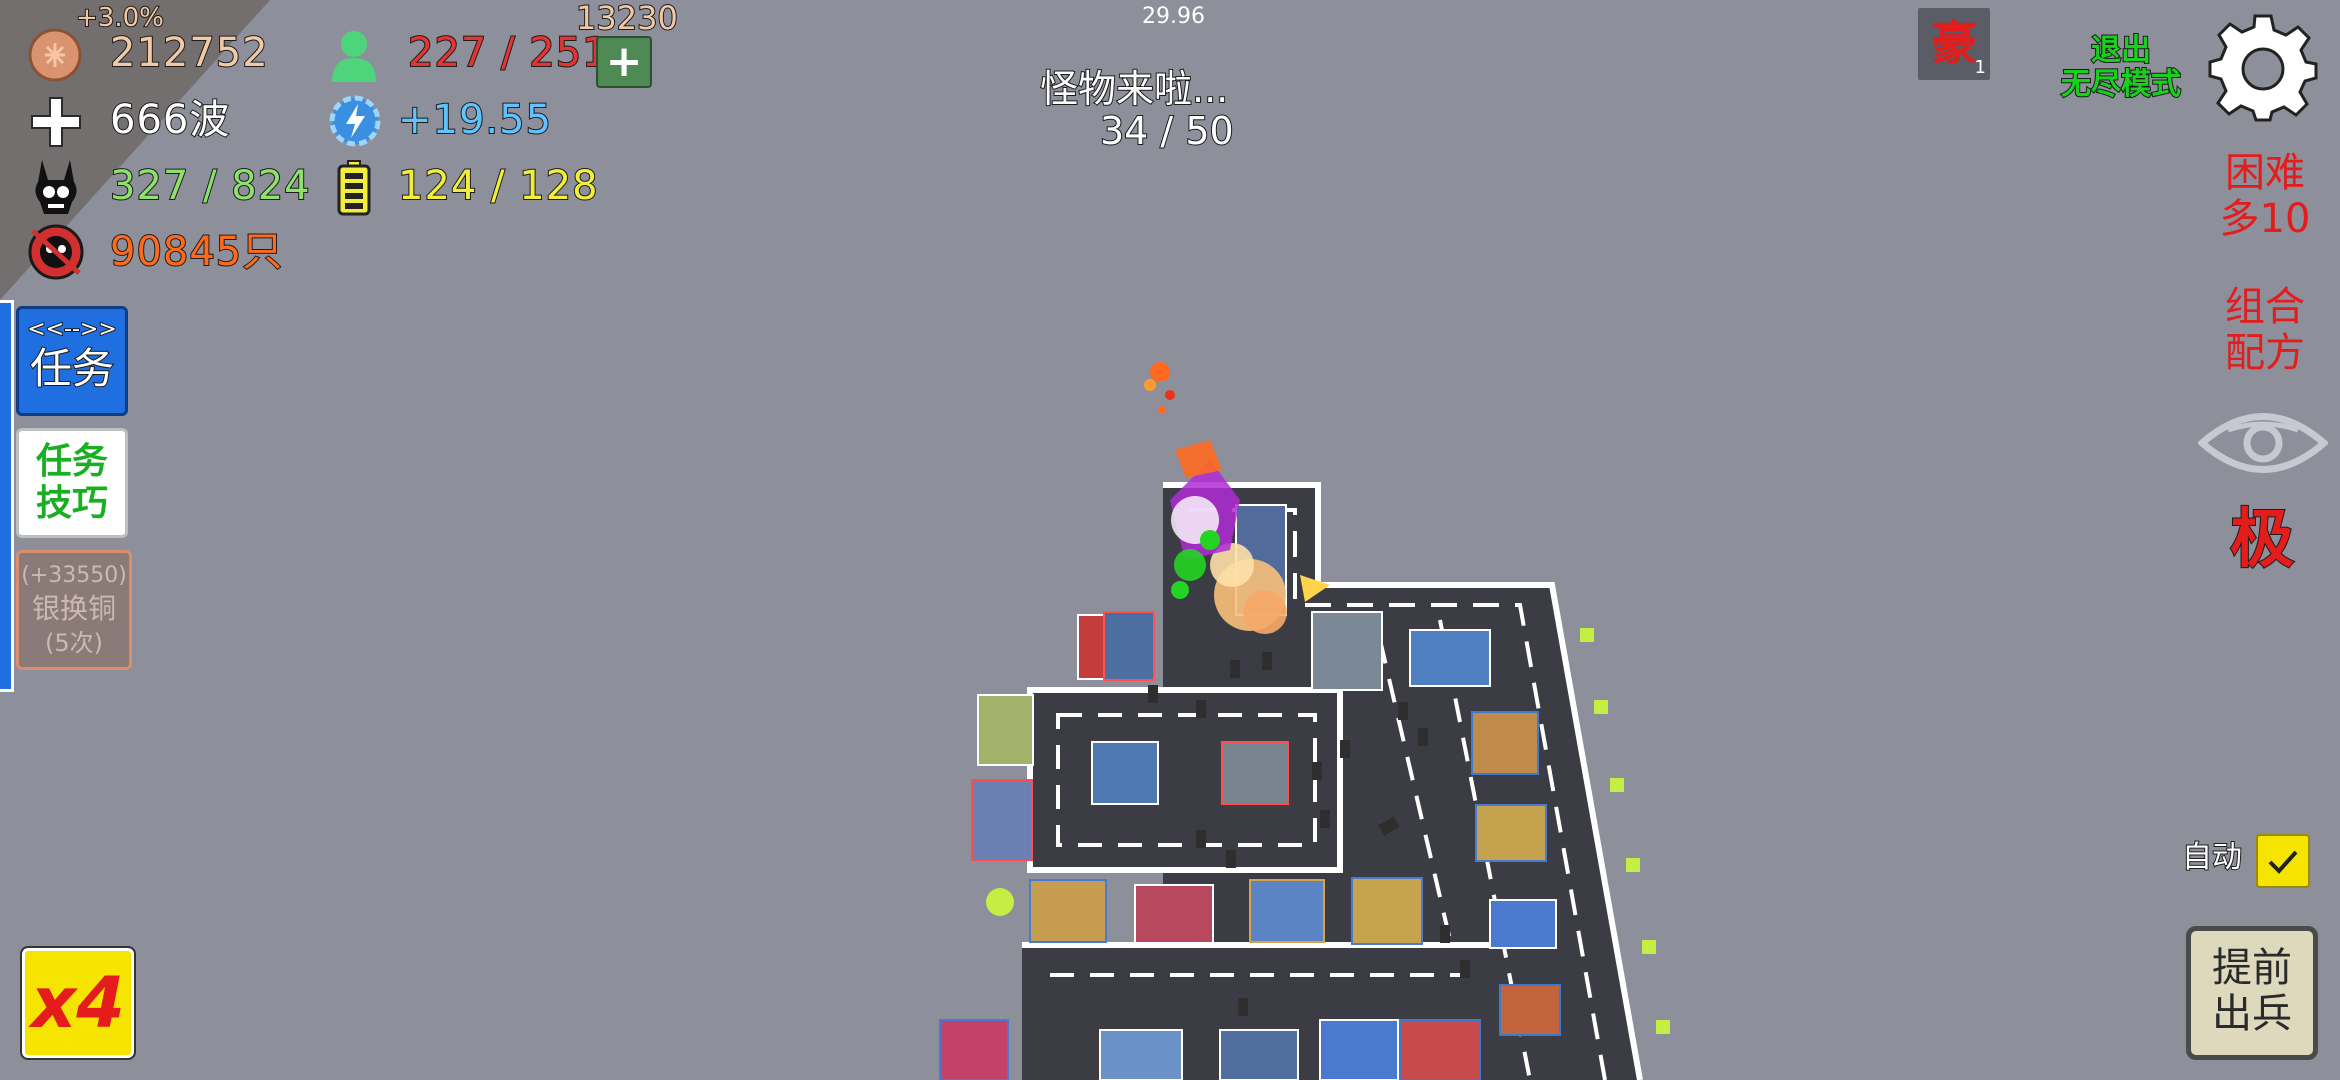 Image resolution: width=2340 pixels, height=1080 pixels. I want to click on quality-label: 极, so click(2262, 540).